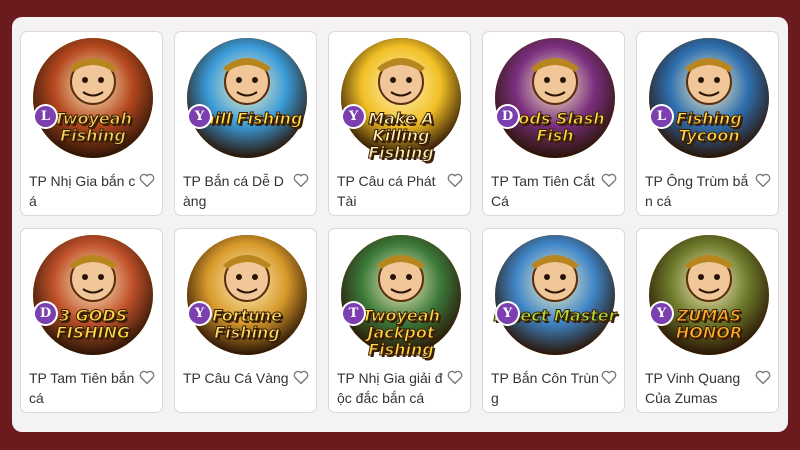  I want to click on game-name: TP Bắn cá Dễ Dàng, so click(237, 191).